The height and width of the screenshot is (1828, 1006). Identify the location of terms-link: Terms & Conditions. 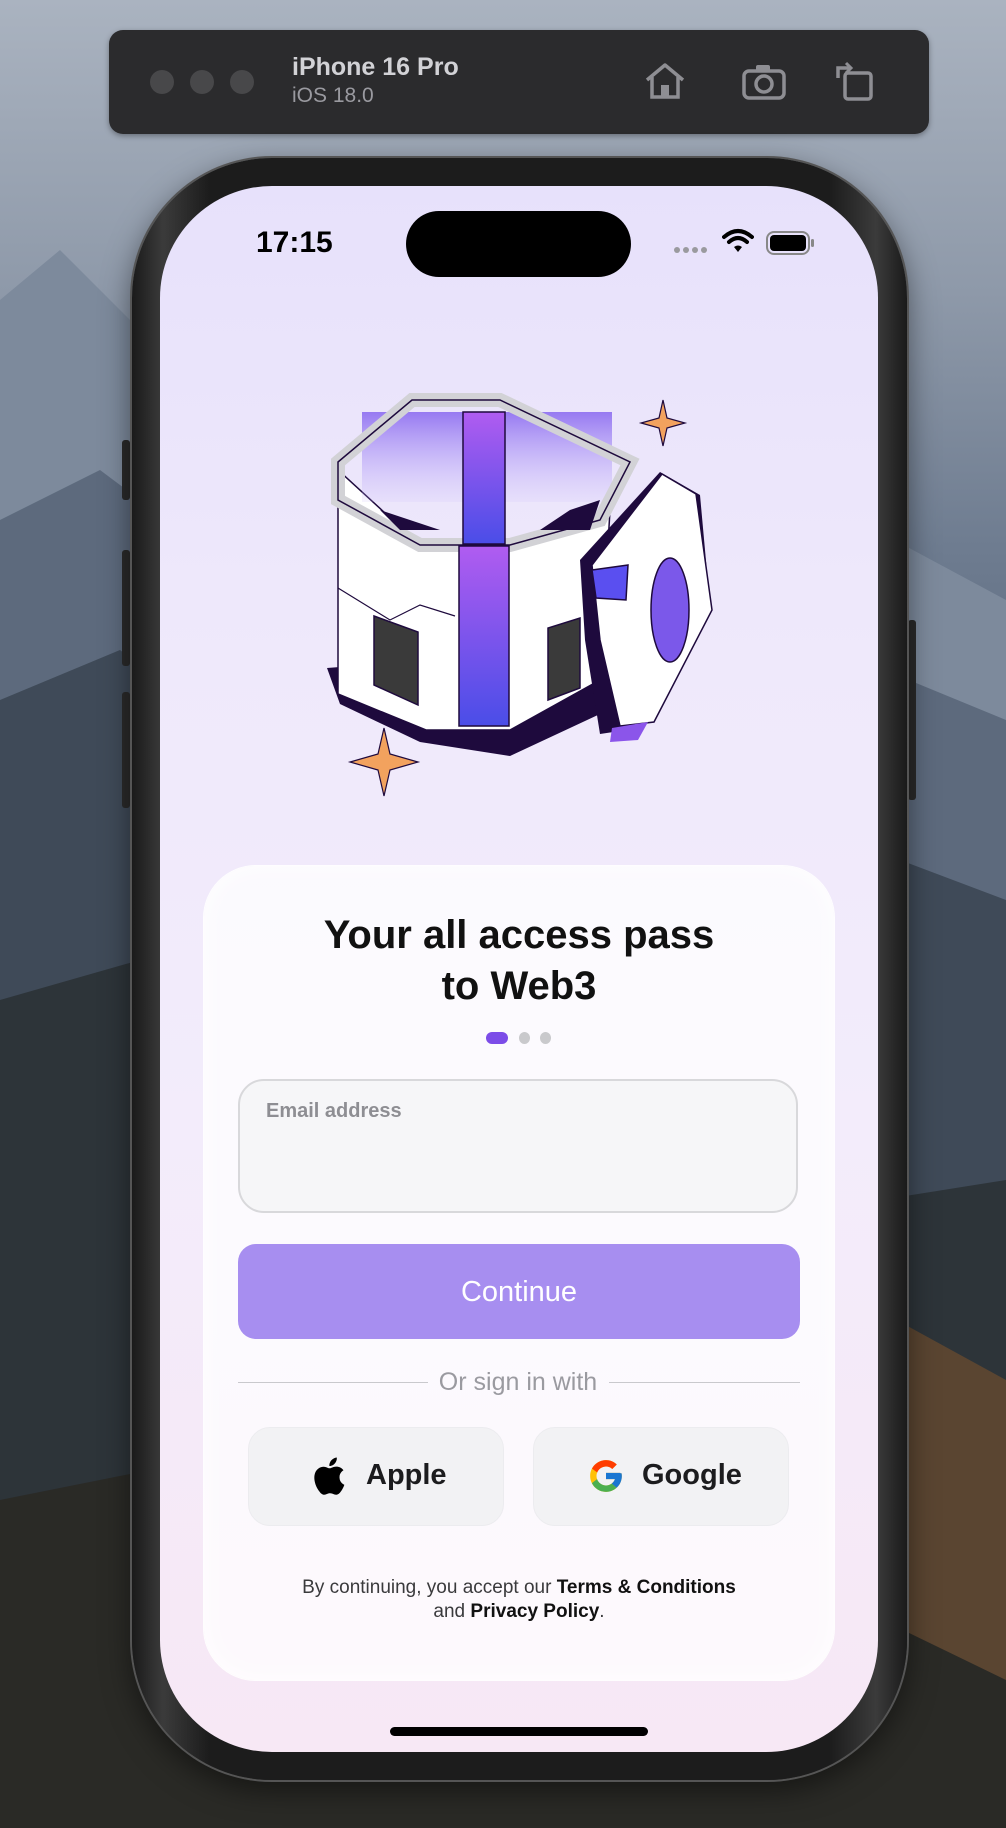
(646, 1587).